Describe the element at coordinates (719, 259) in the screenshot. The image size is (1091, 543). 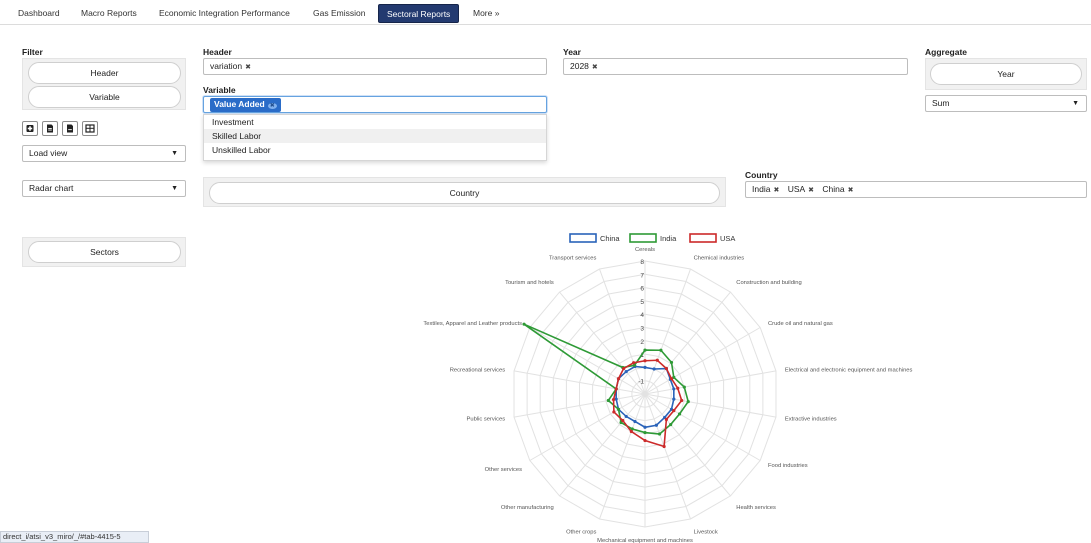
I see `radar-category-label: Chemical industries` at that location.